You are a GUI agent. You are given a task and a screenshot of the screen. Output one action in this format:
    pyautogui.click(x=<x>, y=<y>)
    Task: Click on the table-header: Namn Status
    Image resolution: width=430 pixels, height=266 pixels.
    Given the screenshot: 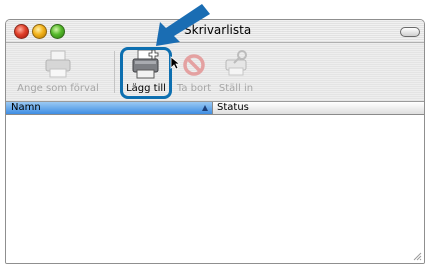 What is the action you would take?
    pyautogui.click(x=215, y=108)
    